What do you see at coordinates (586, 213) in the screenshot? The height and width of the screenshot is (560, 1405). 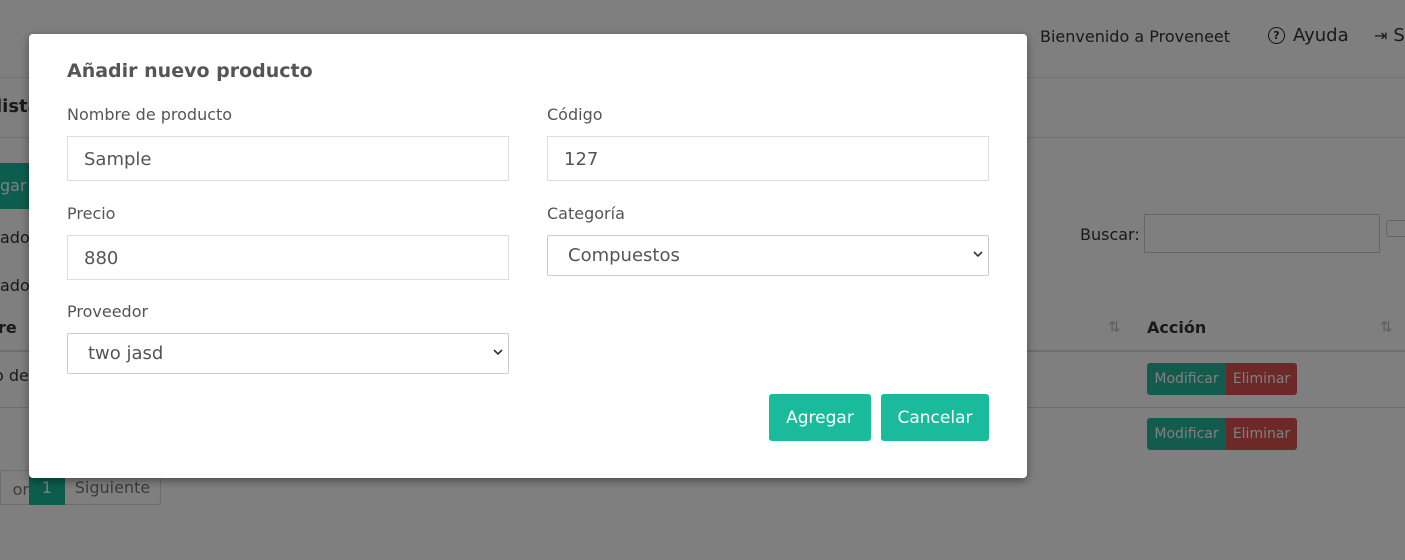 I see `category-label: Categoría` at bounding box center [586, 213].